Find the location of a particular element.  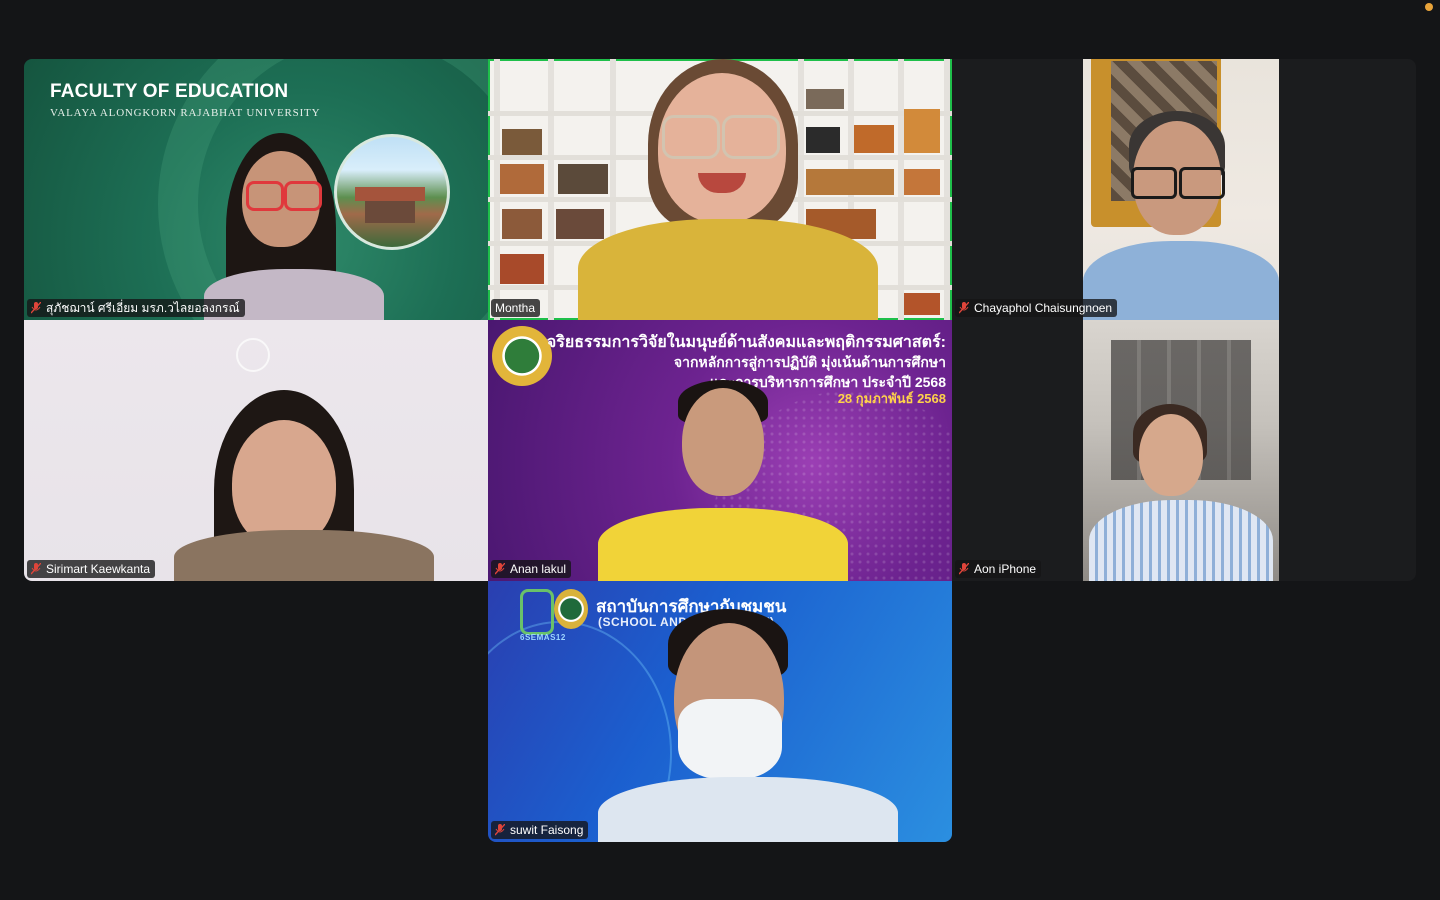

participant-name-tag: suwit Faisong is located at coordinates (540, 830).